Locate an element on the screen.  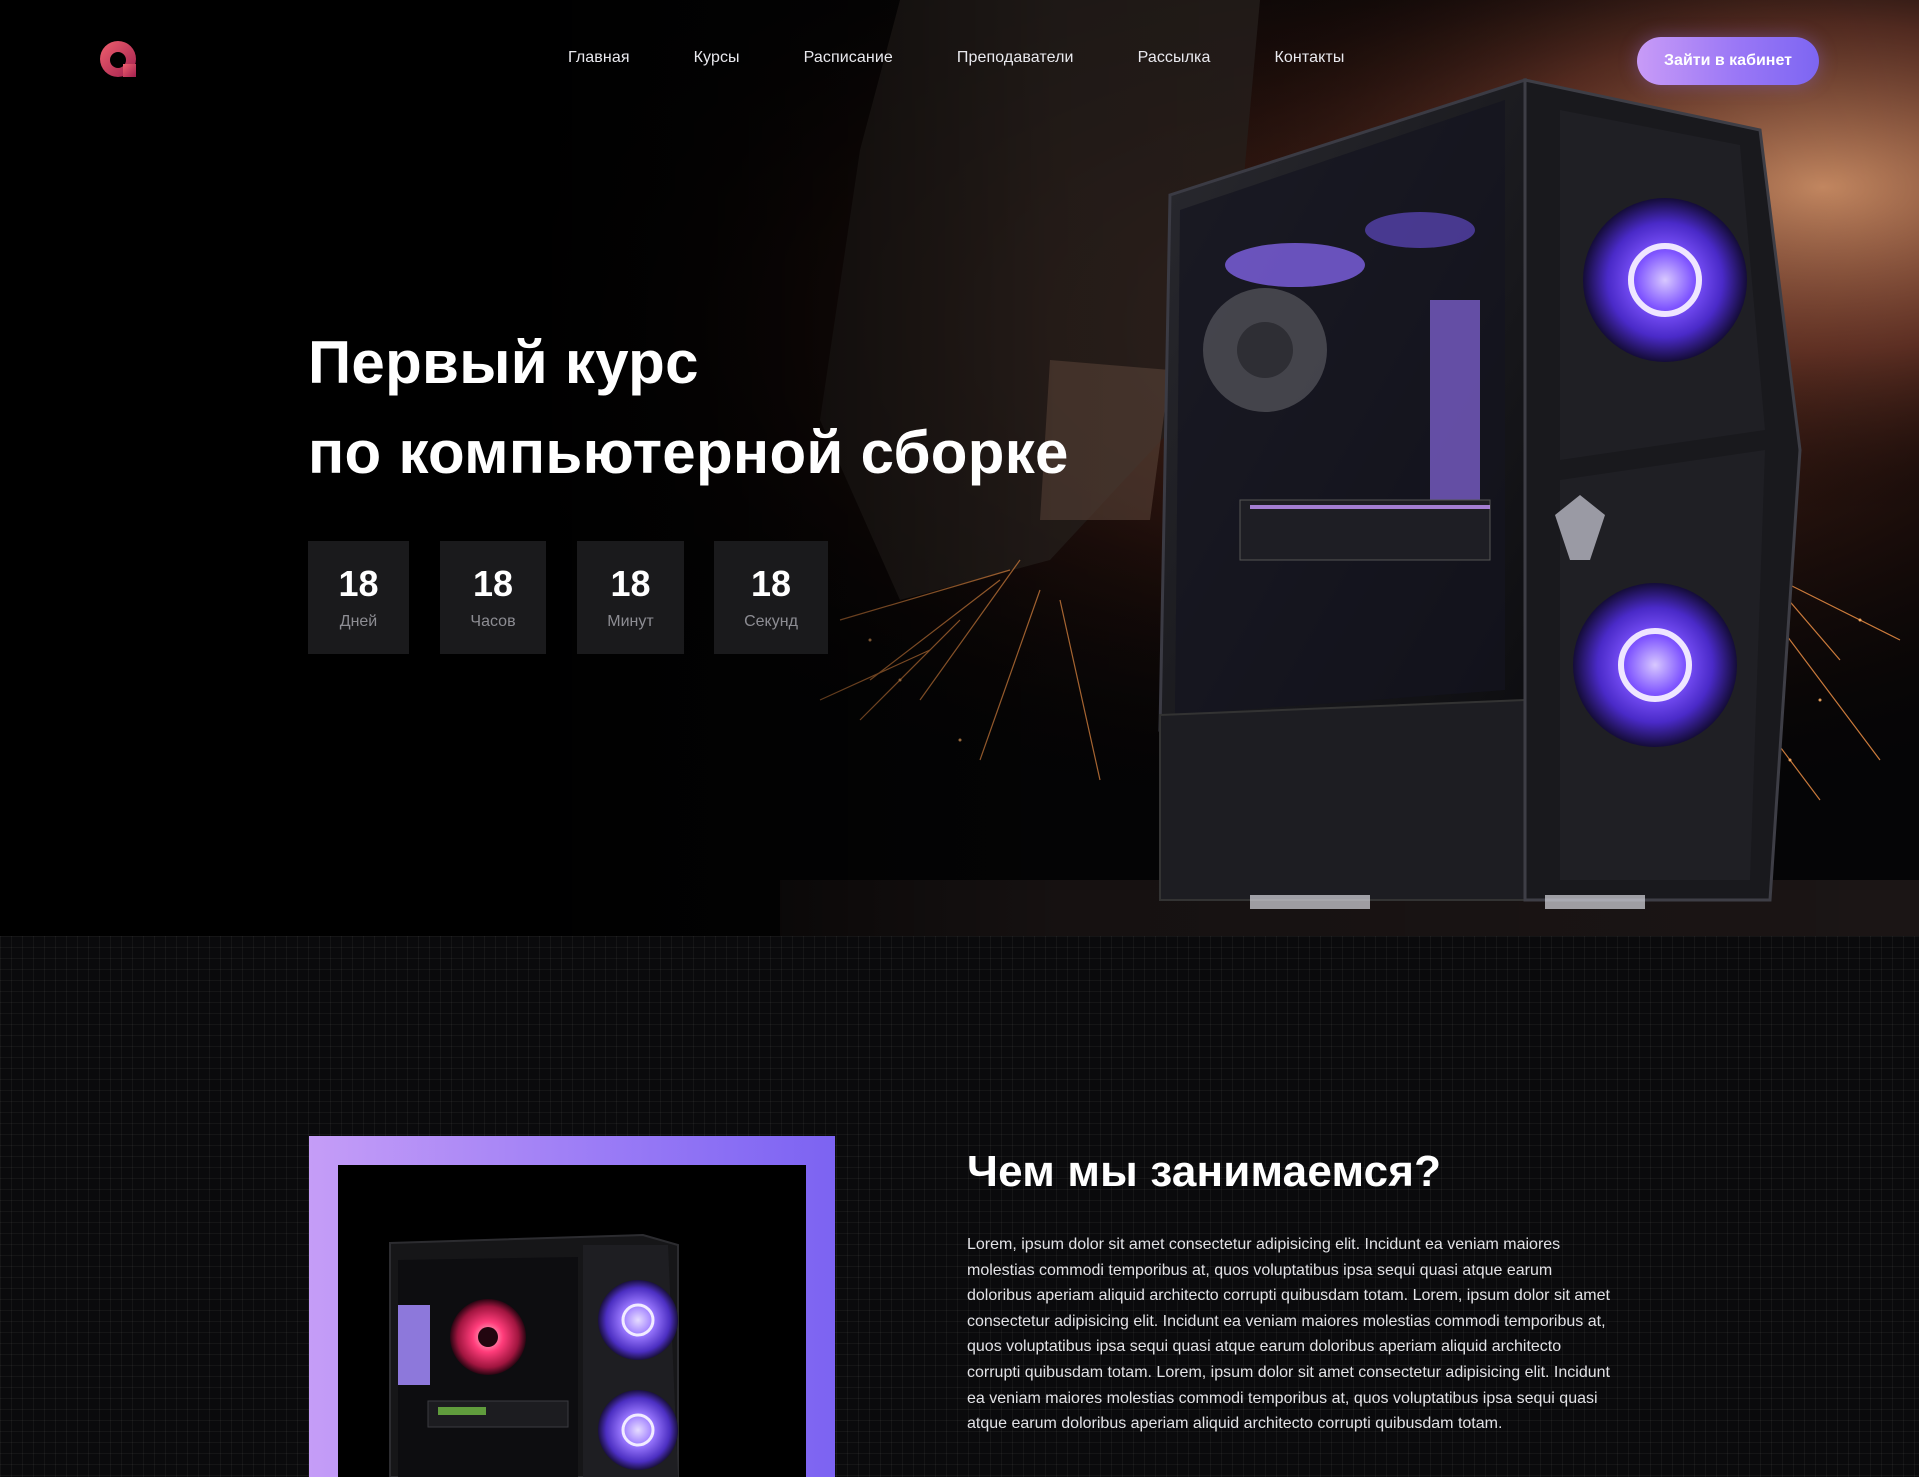
countdown-seconds-value: 18 is located at coordinates (771, 583).